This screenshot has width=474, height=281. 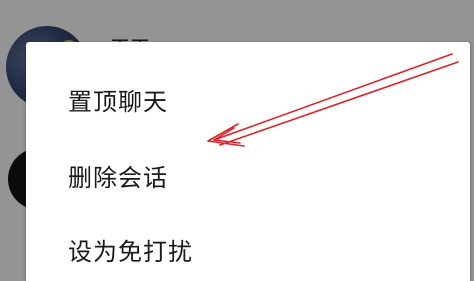 I want to click on menu-item-mute-notifications: 设为免打扰, so click(x=130, y=249).